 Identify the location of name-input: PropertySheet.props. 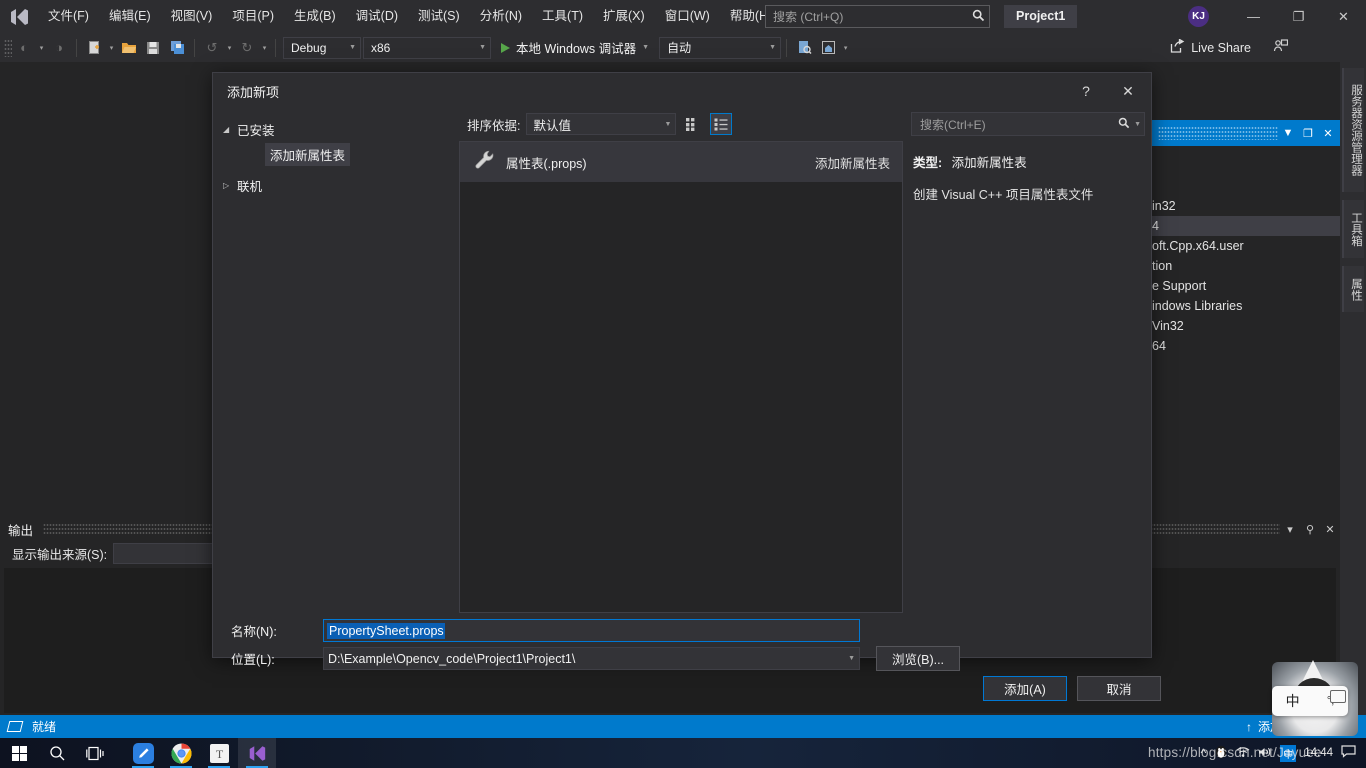
(591, 630).